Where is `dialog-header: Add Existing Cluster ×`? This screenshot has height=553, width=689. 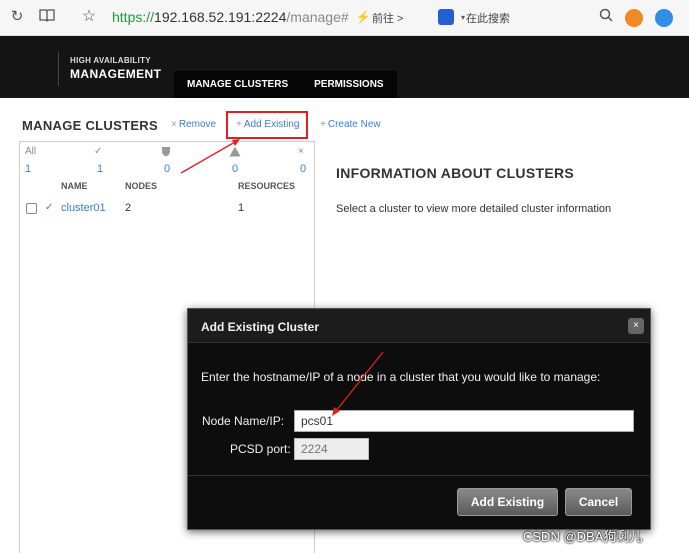
dialog-header: Add Existing Cluster × is located at coordinates (419, 326).